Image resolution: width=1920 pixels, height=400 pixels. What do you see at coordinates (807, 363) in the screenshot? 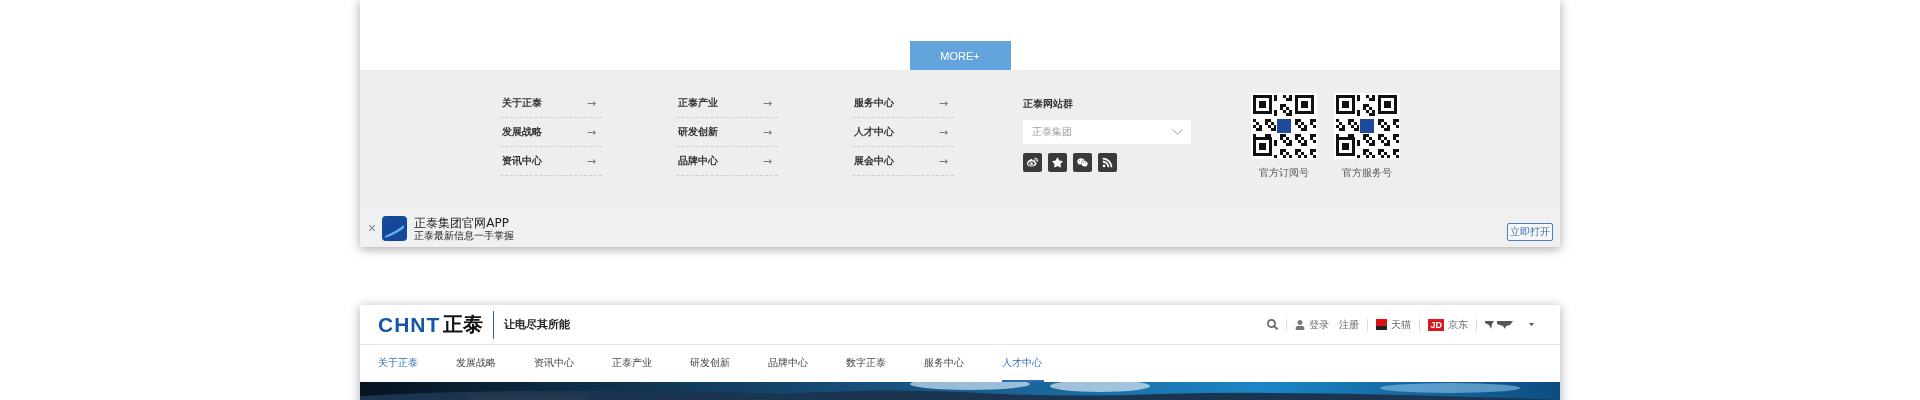
I see `nav-tab: 品牌中心` at bounding box center [807, 363].